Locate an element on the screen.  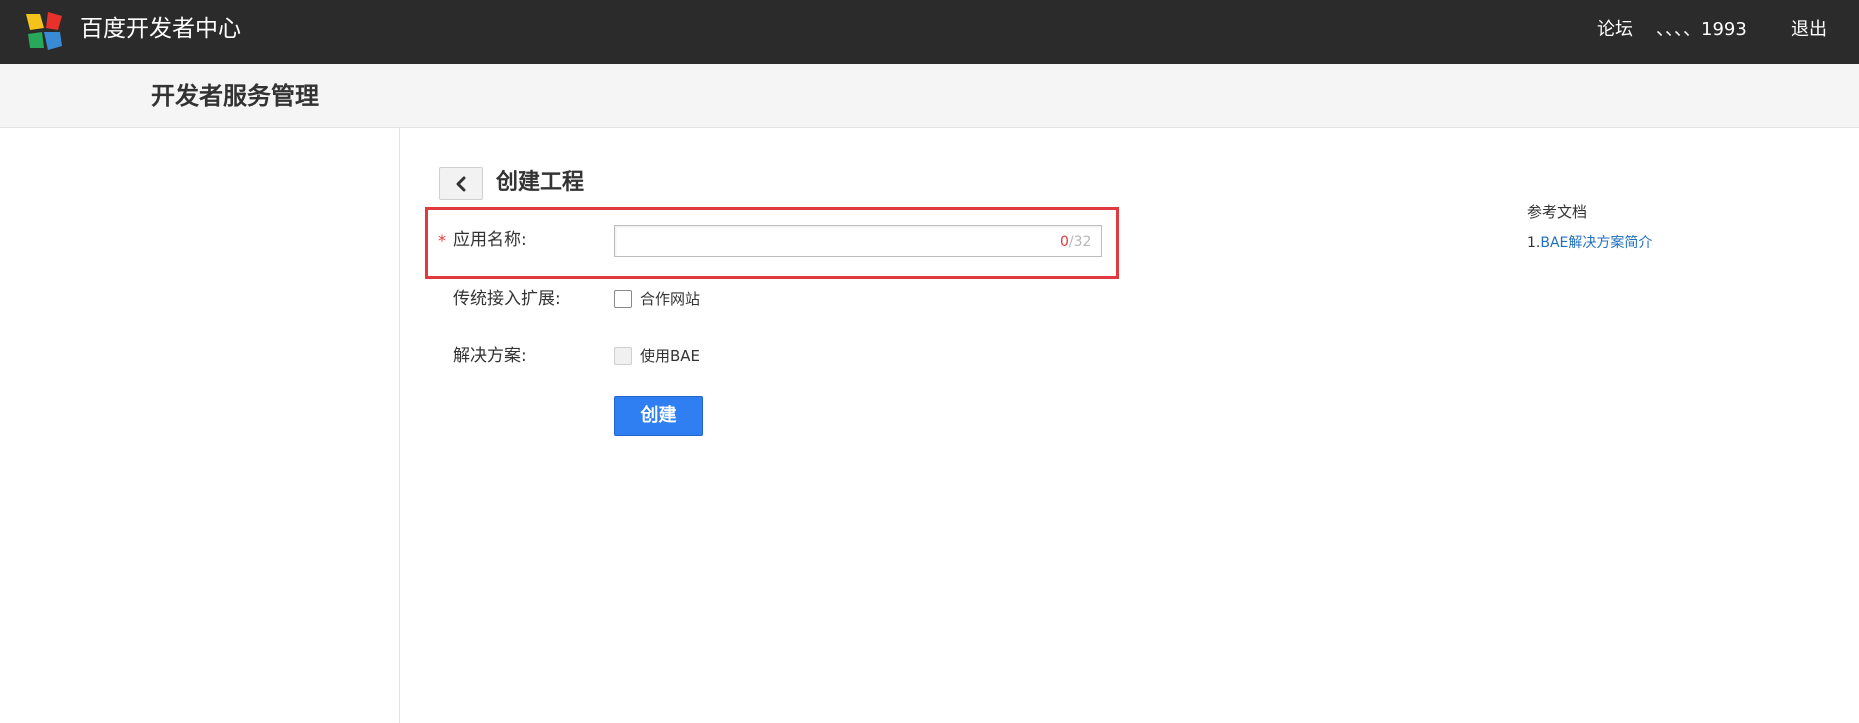
extension-label: 传统接入扩展: is located at coordinates (507, 299).